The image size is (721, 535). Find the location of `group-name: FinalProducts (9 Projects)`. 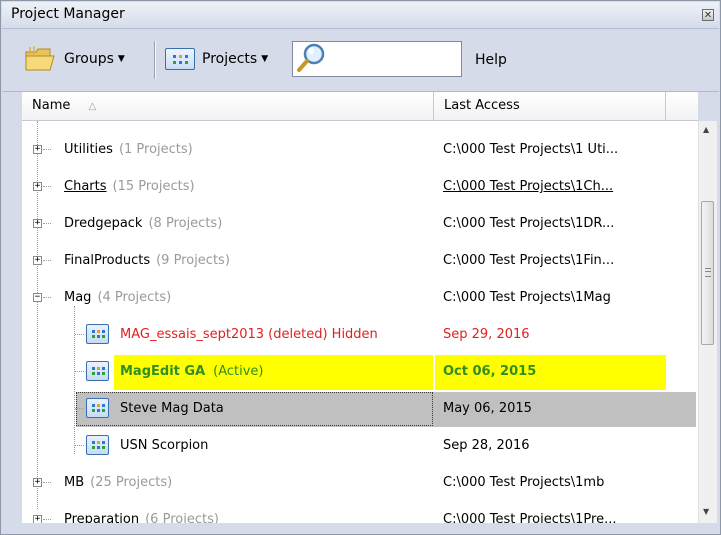

group-name: FinalProducts (9 Projects) is located at coordinates (147, 260).